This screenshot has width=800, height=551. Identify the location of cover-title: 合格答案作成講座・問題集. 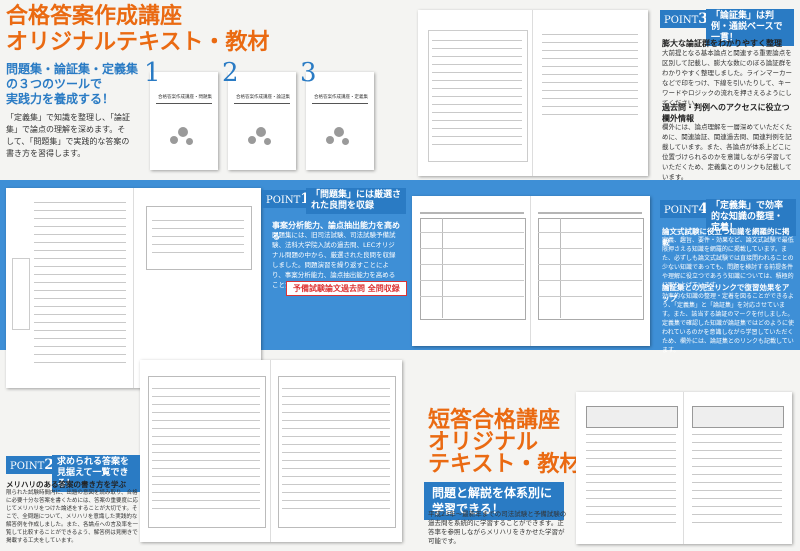
(185, 97).